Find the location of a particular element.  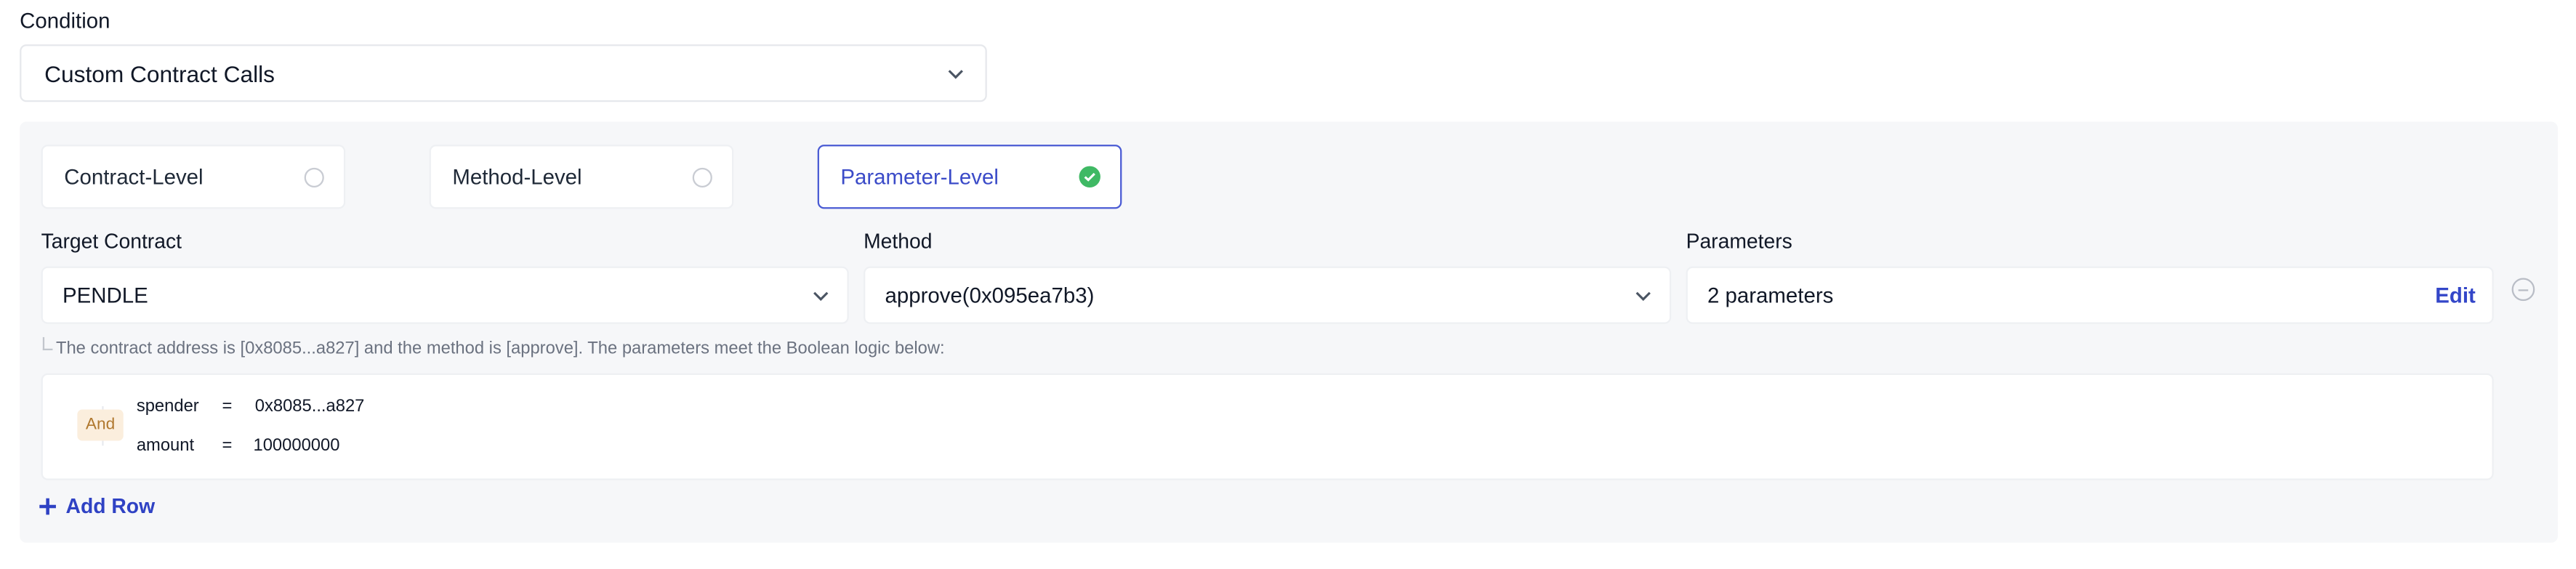

condition-label: Condition is located at coordinates (65, 20).